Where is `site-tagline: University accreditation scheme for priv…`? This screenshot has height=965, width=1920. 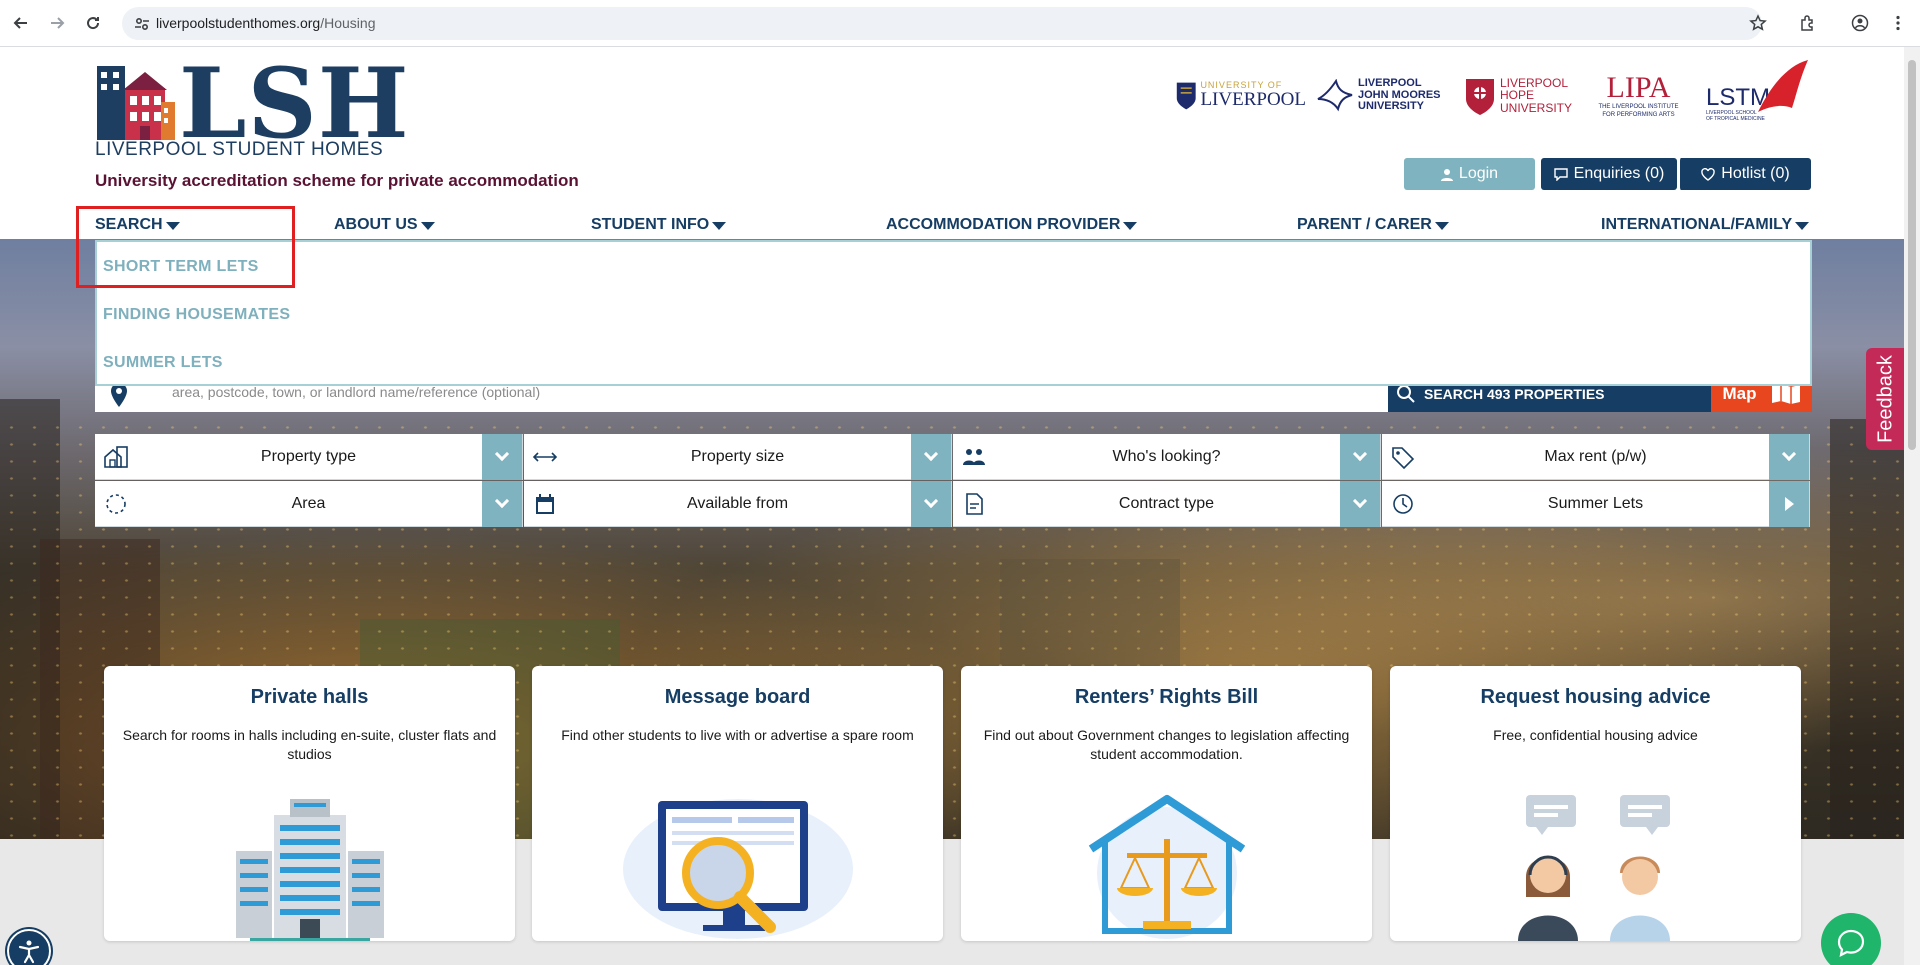
site-tagline: University accreditation scheme for priv… is located at coordinates (337, 180).